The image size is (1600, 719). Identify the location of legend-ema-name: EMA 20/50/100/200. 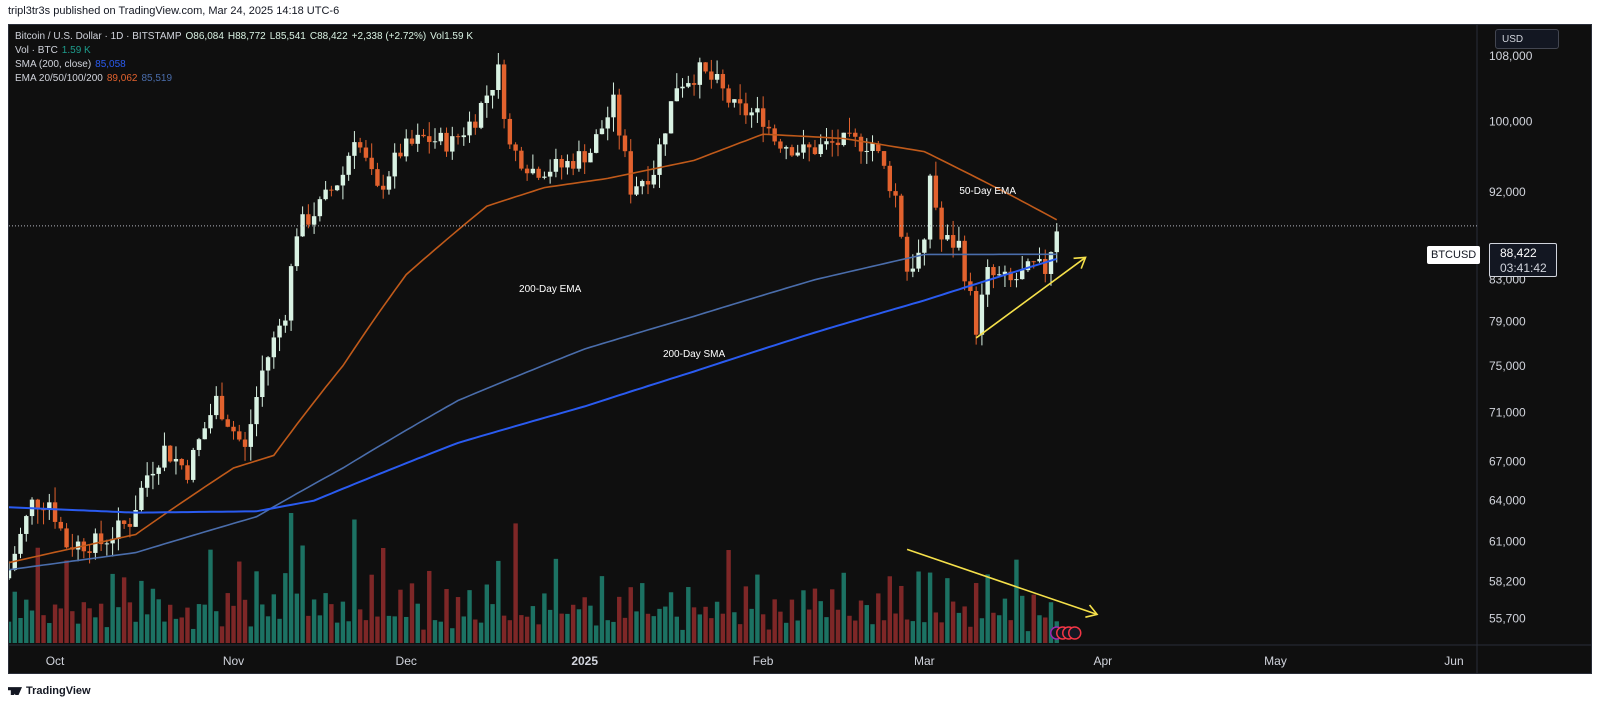
(59, 78).